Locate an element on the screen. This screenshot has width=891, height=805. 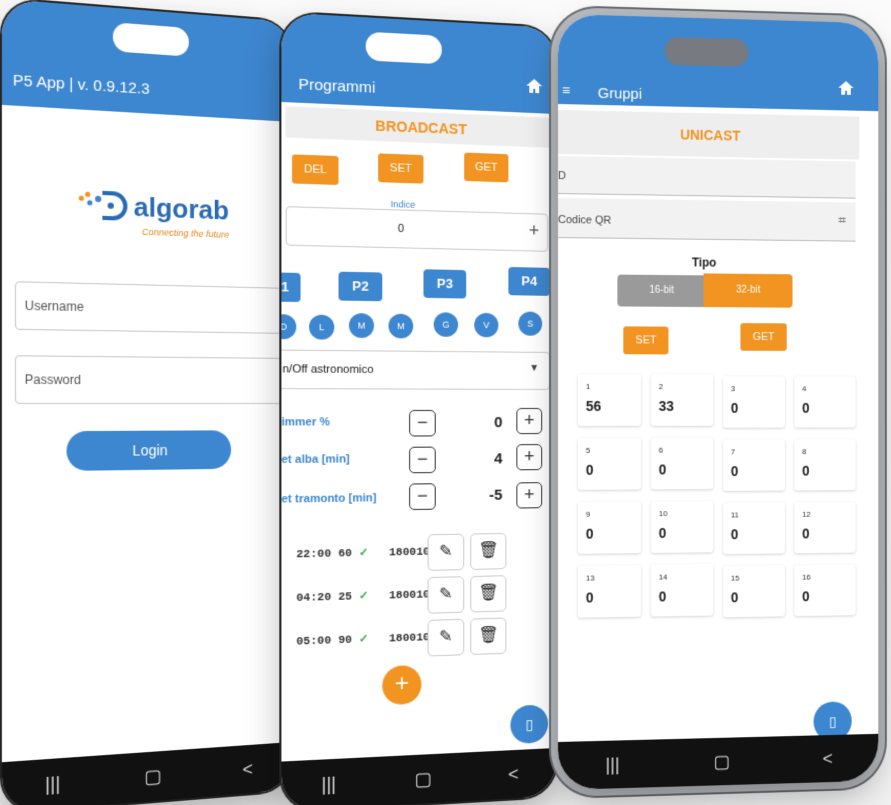
group-cell-4: 40 is located at coordinates (825, 402).